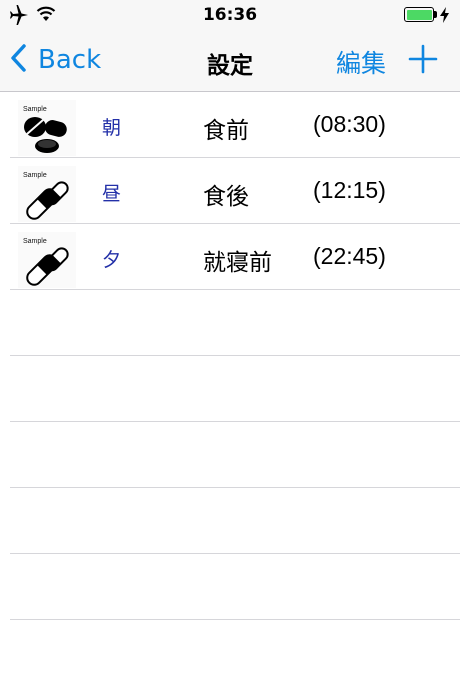  What do you see at coordinates (112, 260) in the screenshot?
I see `time-slot-label: 夕` at bounding box center [112, 260].